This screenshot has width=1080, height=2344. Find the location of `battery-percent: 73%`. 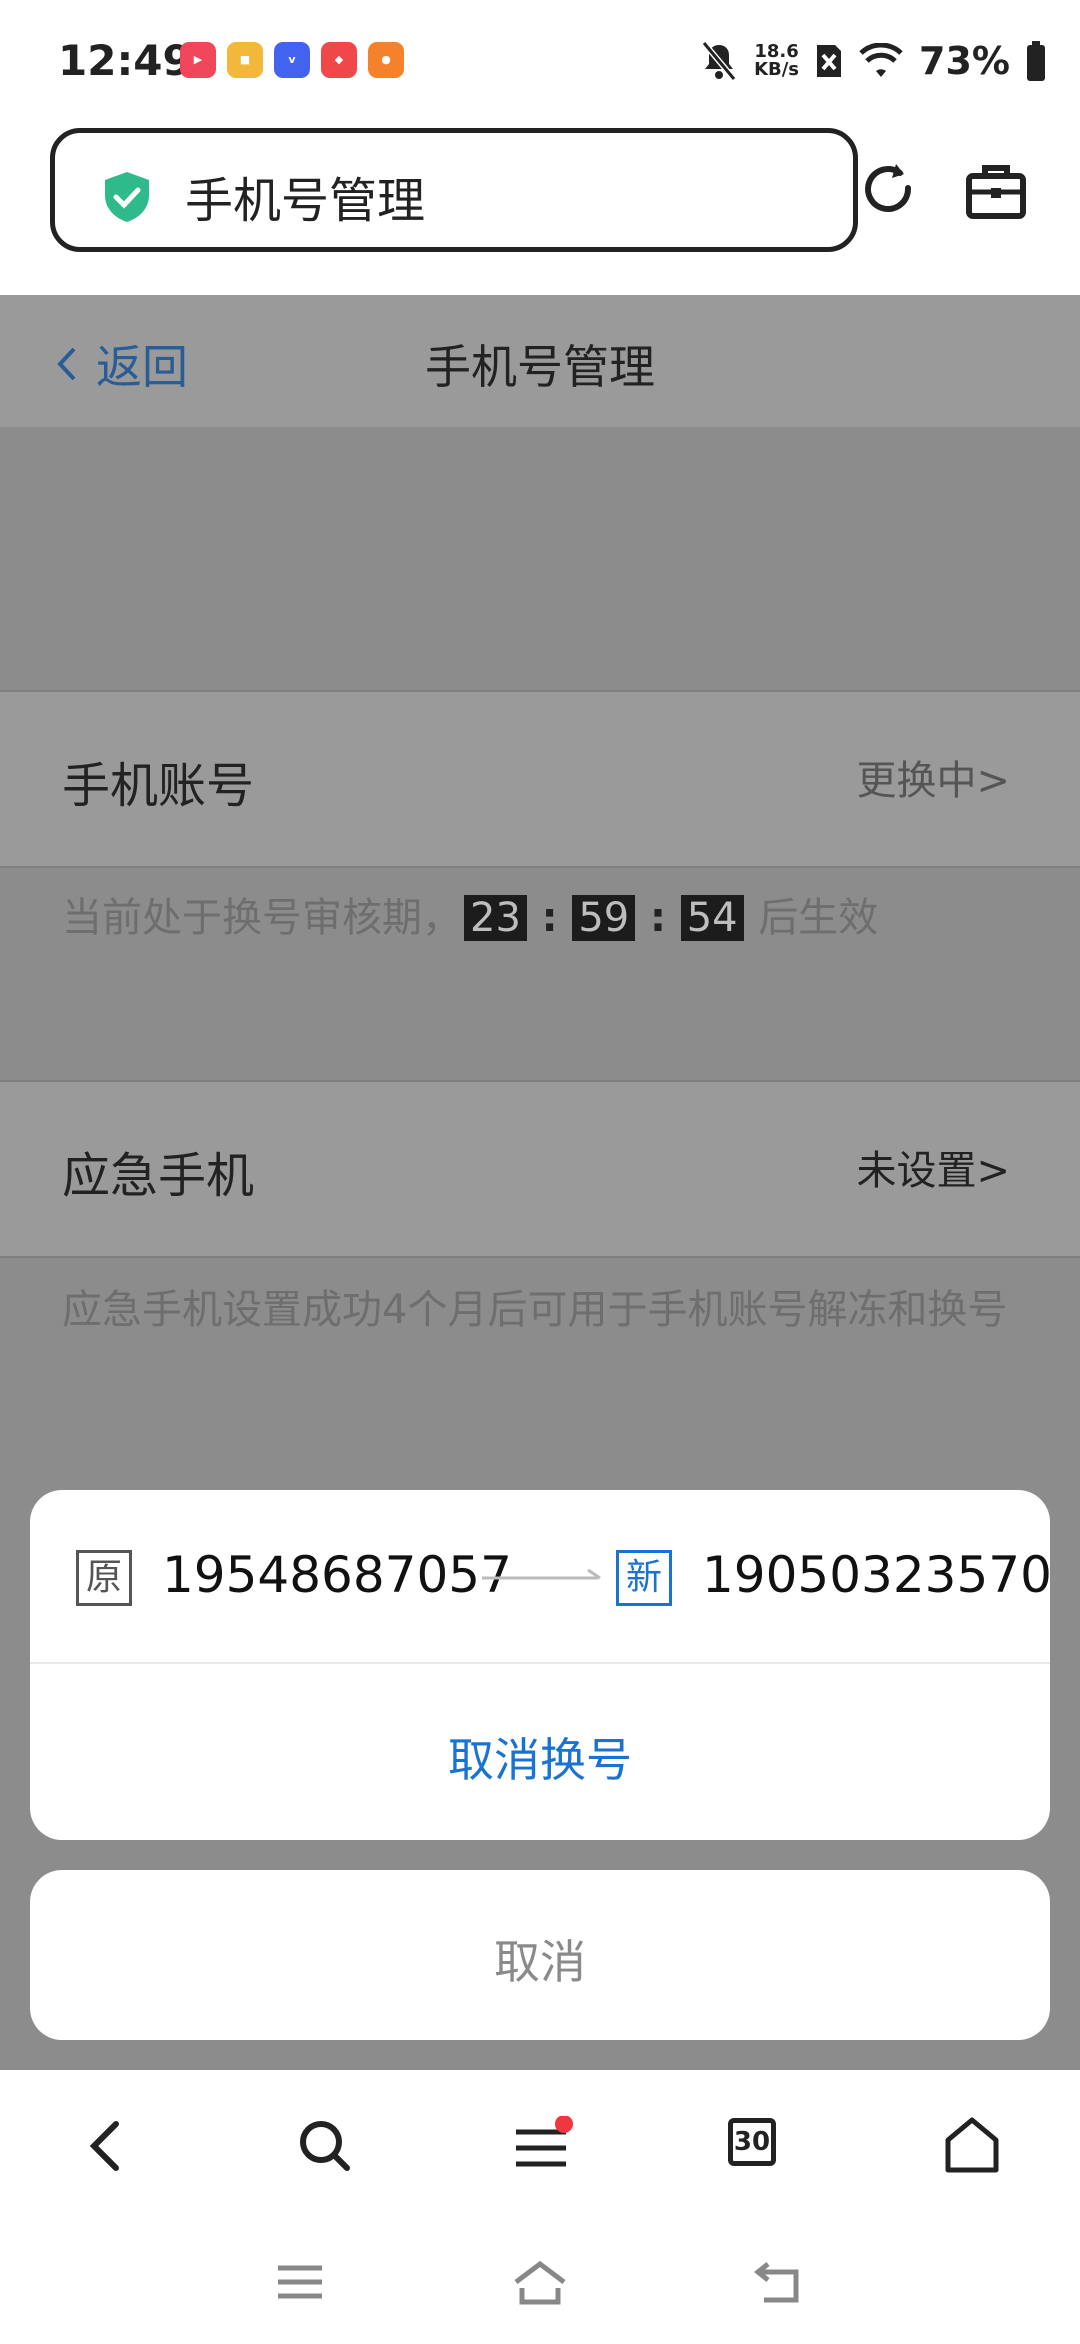

battery-percent: 73% is located at coordinates (964, 61).